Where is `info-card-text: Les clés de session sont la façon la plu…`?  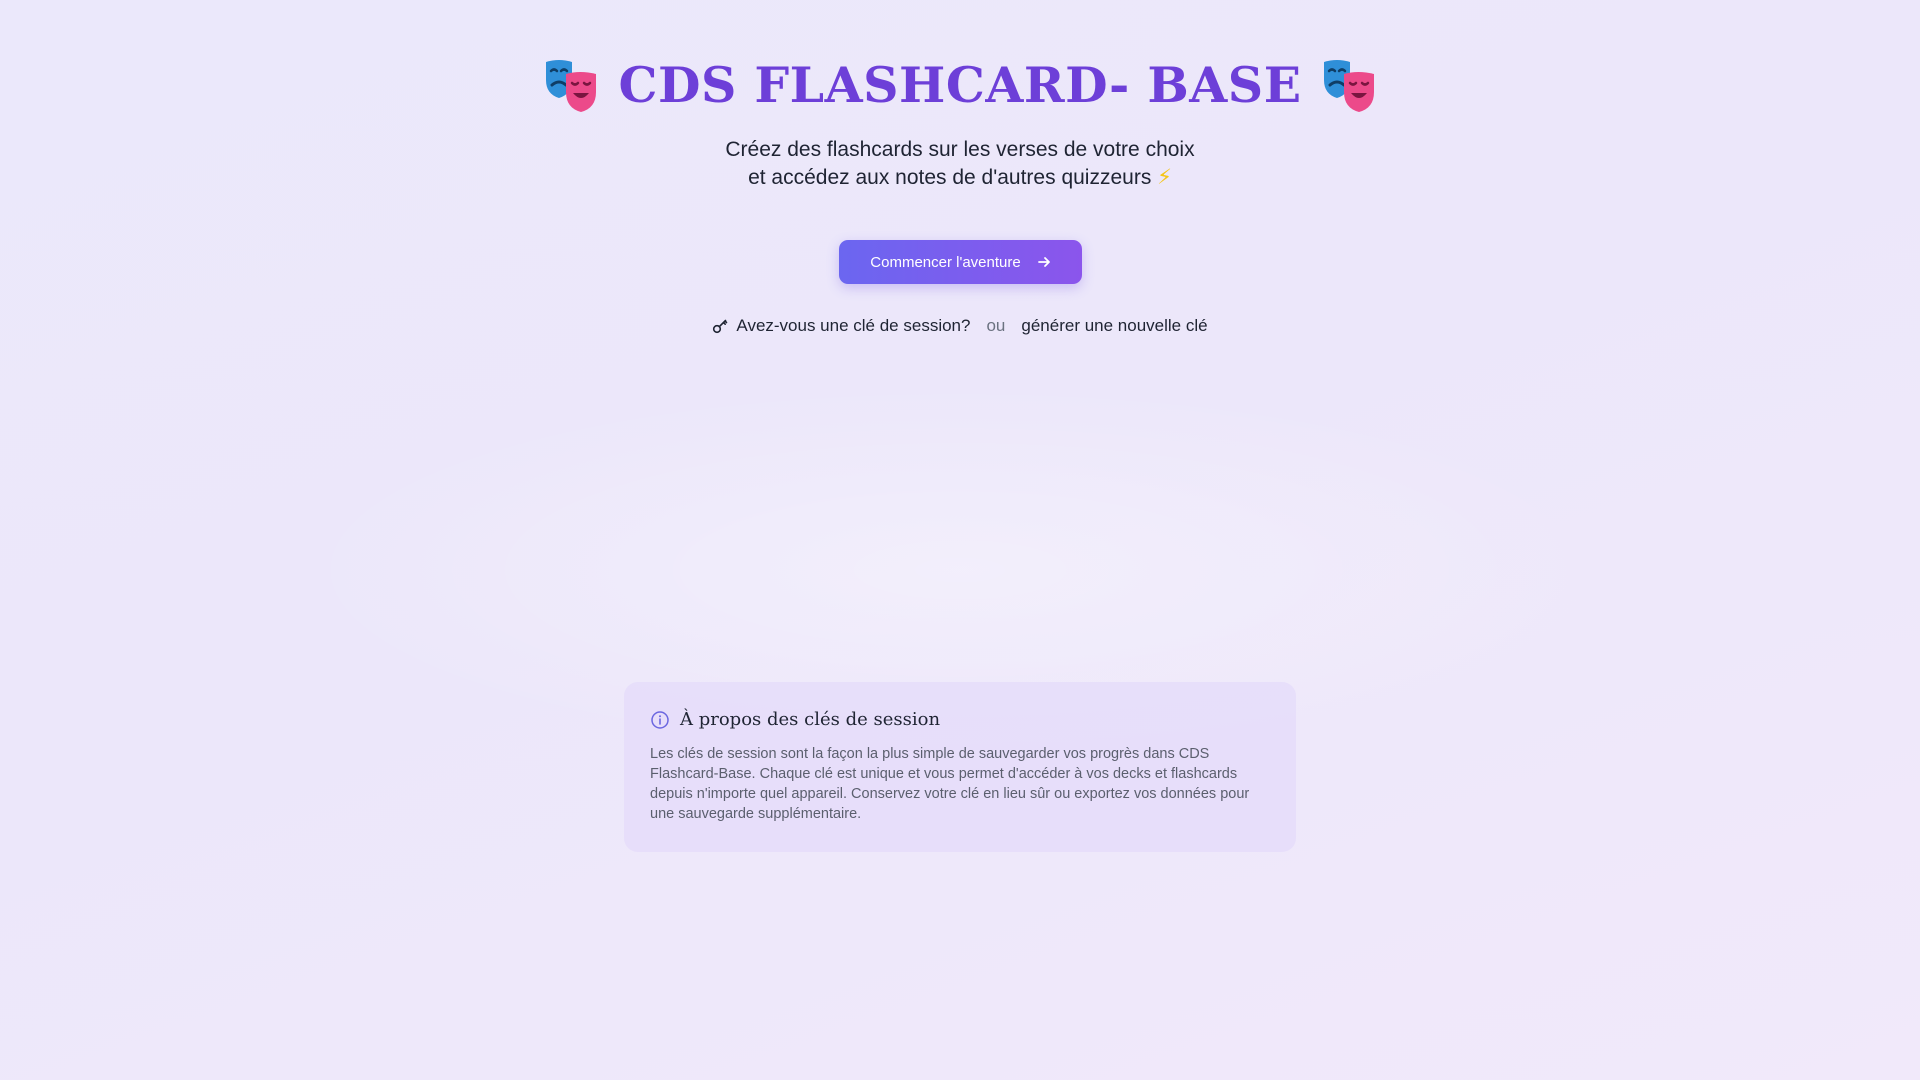 info-card-text: Les clés de session sont la façon la plu… is located at coordinates (950, 784).